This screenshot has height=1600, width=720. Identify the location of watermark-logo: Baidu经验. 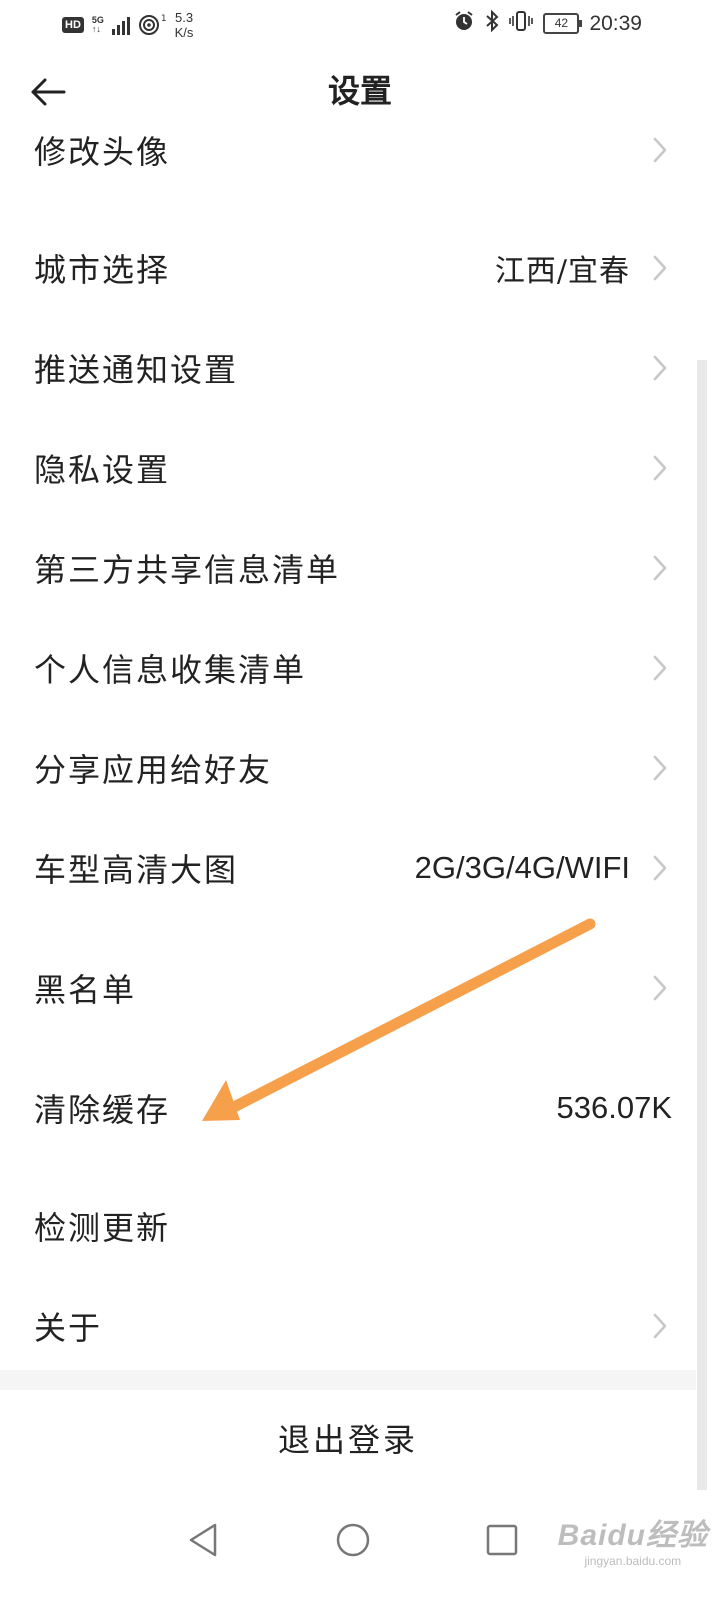
(632, 1535).